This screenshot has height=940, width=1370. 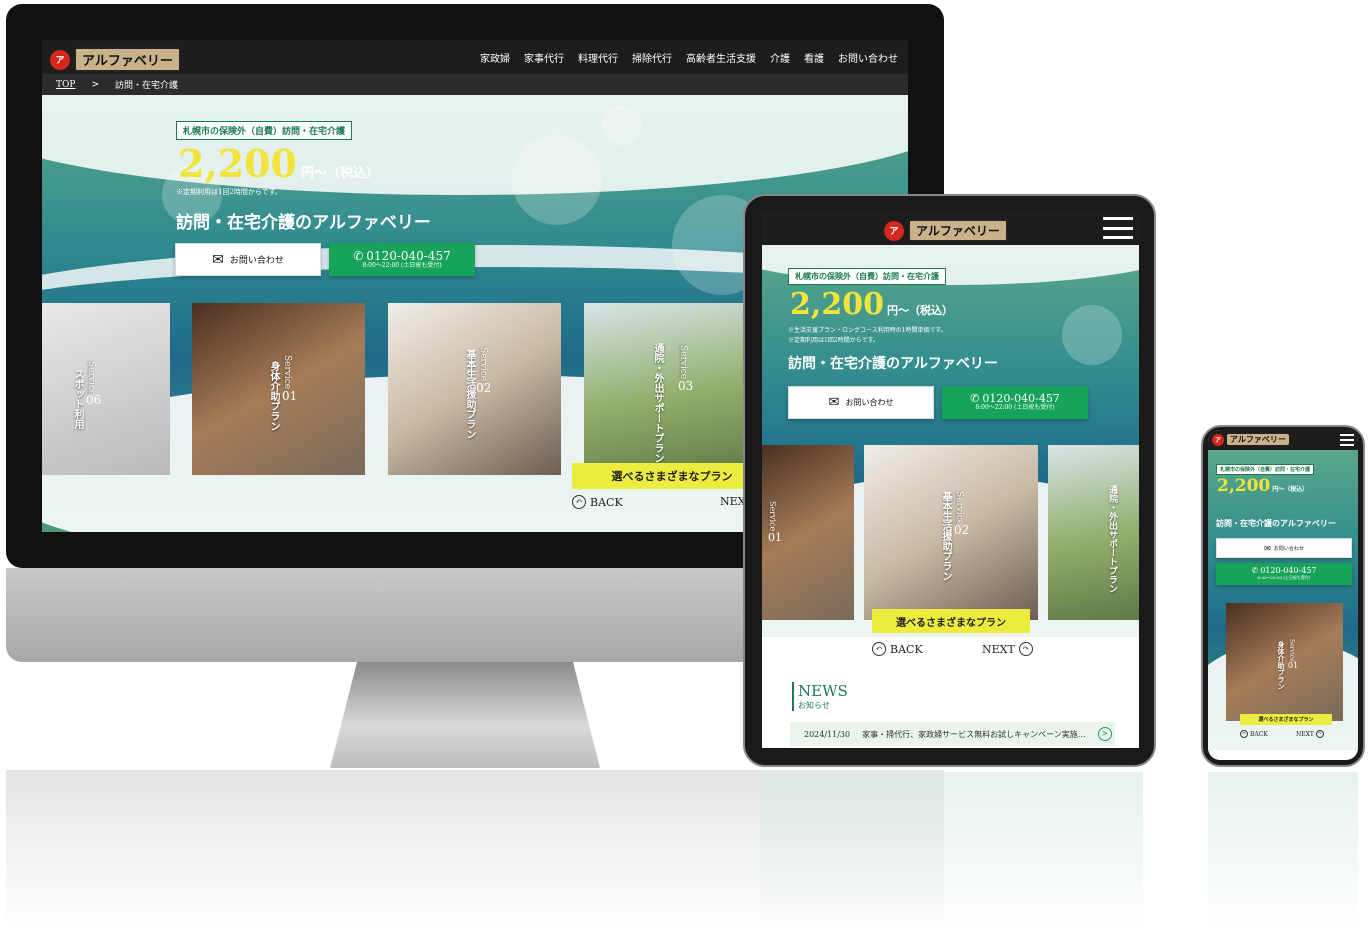 I want to click on nav-item-kajidaiko: 家事代行, so click(x=544, y=57).